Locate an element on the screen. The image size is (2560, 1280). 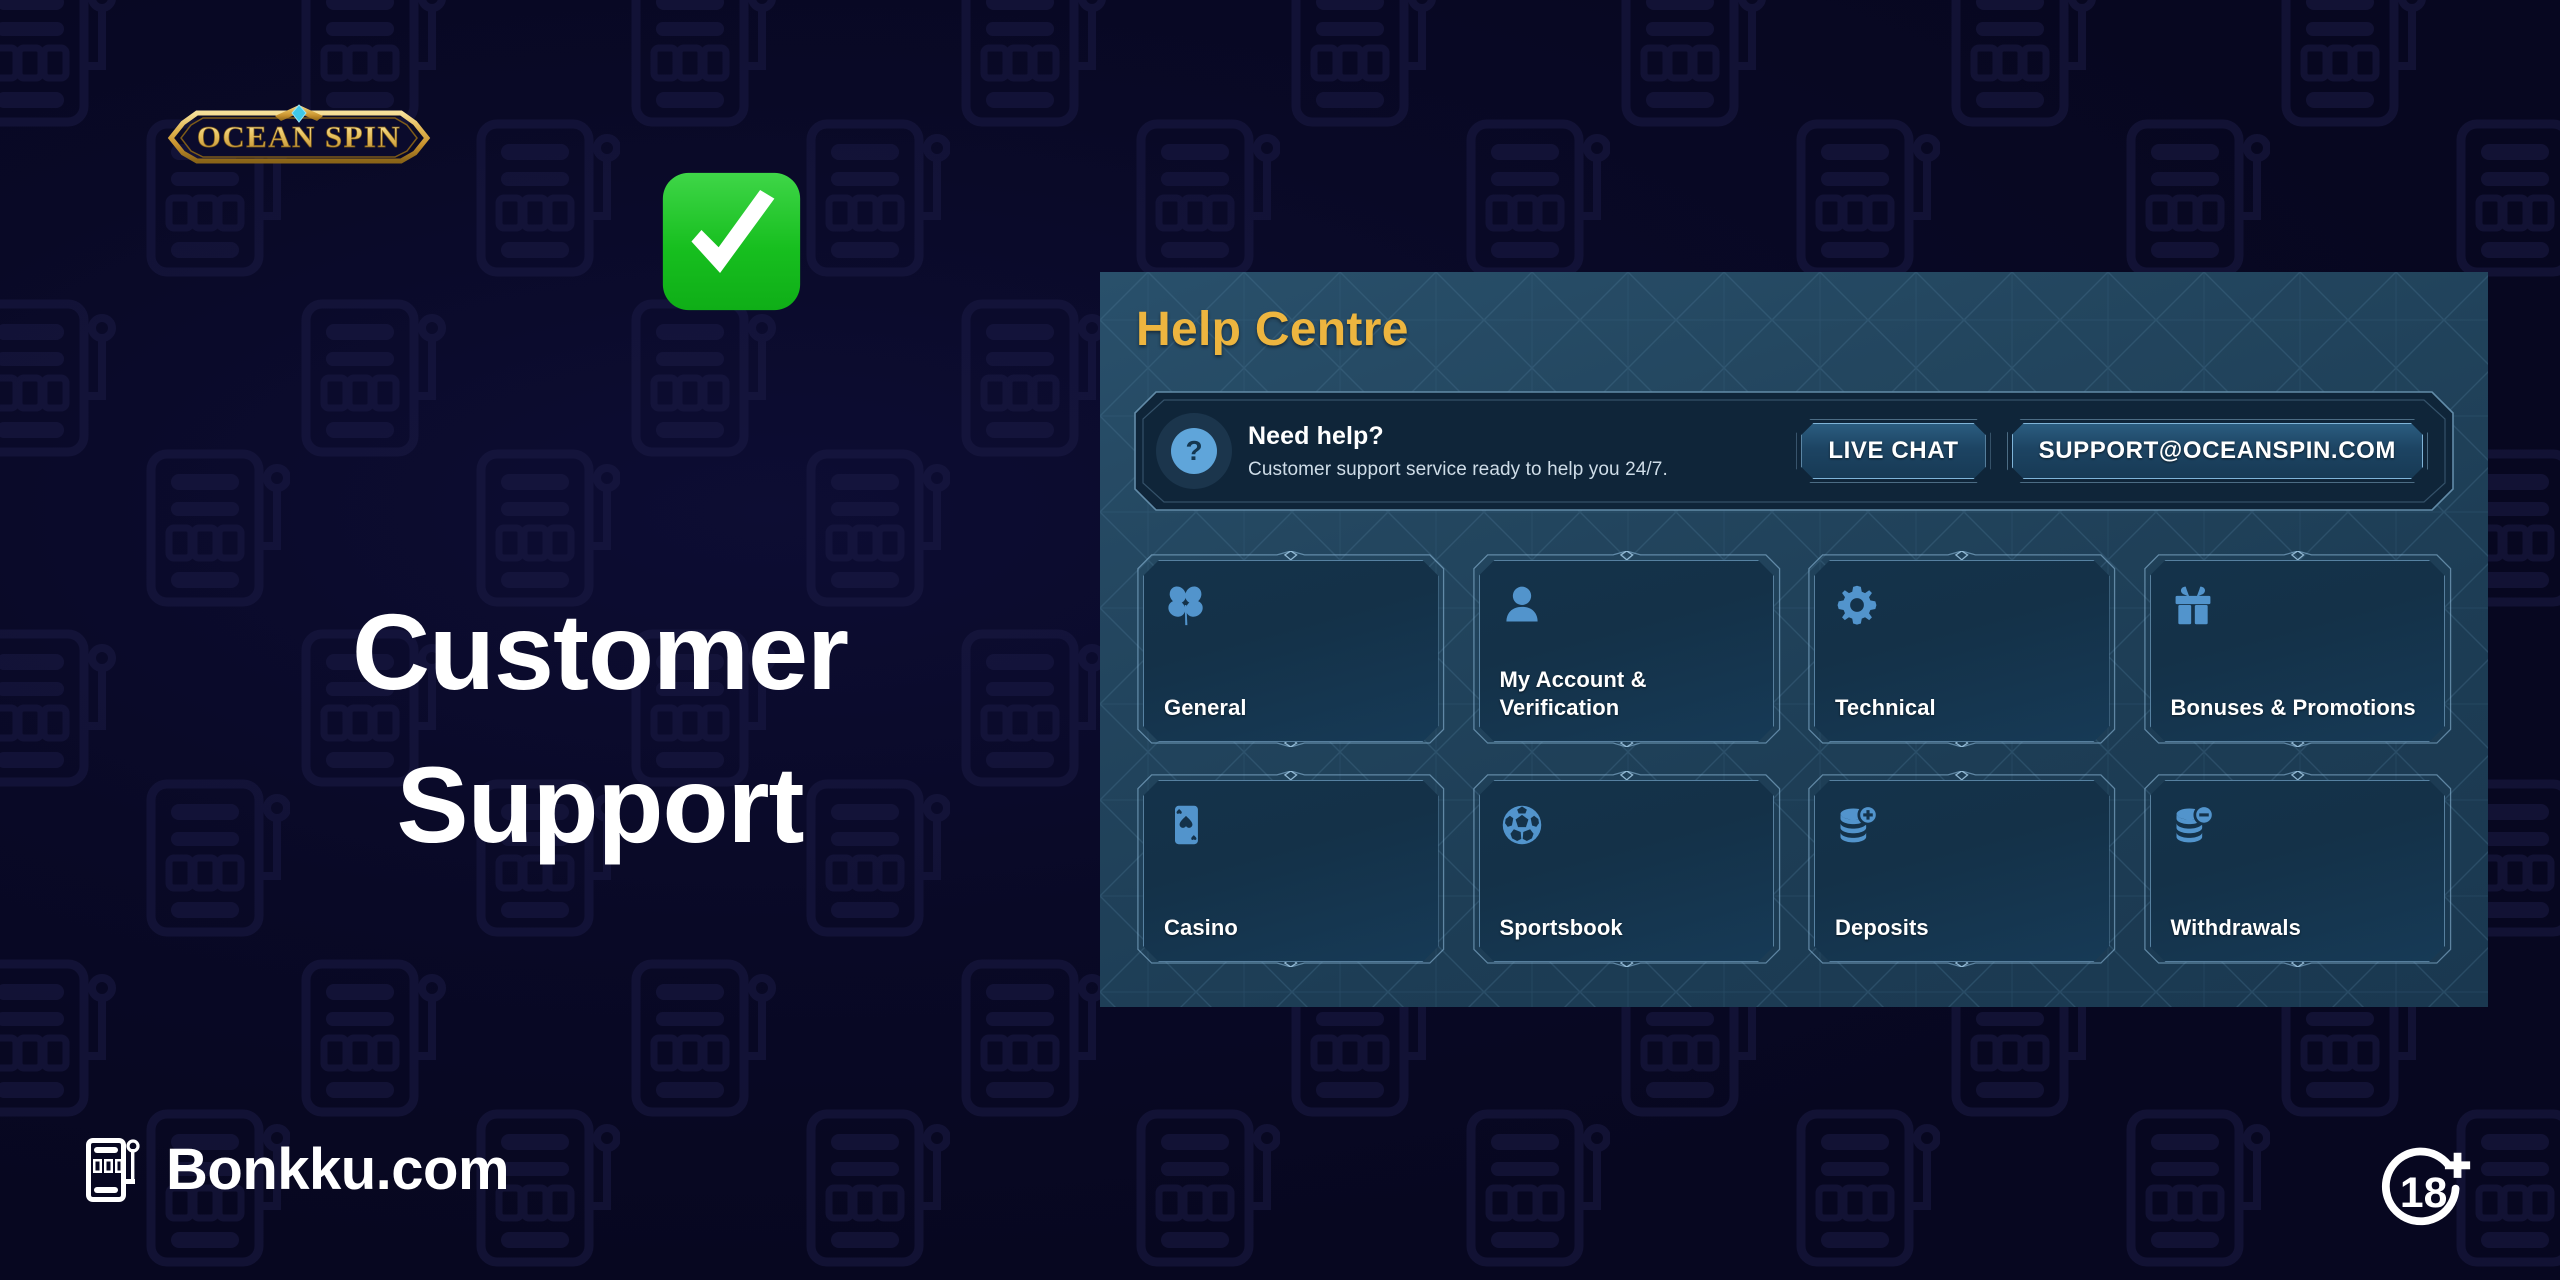
tile-body: Technical is located at coordinates (1962, 651).